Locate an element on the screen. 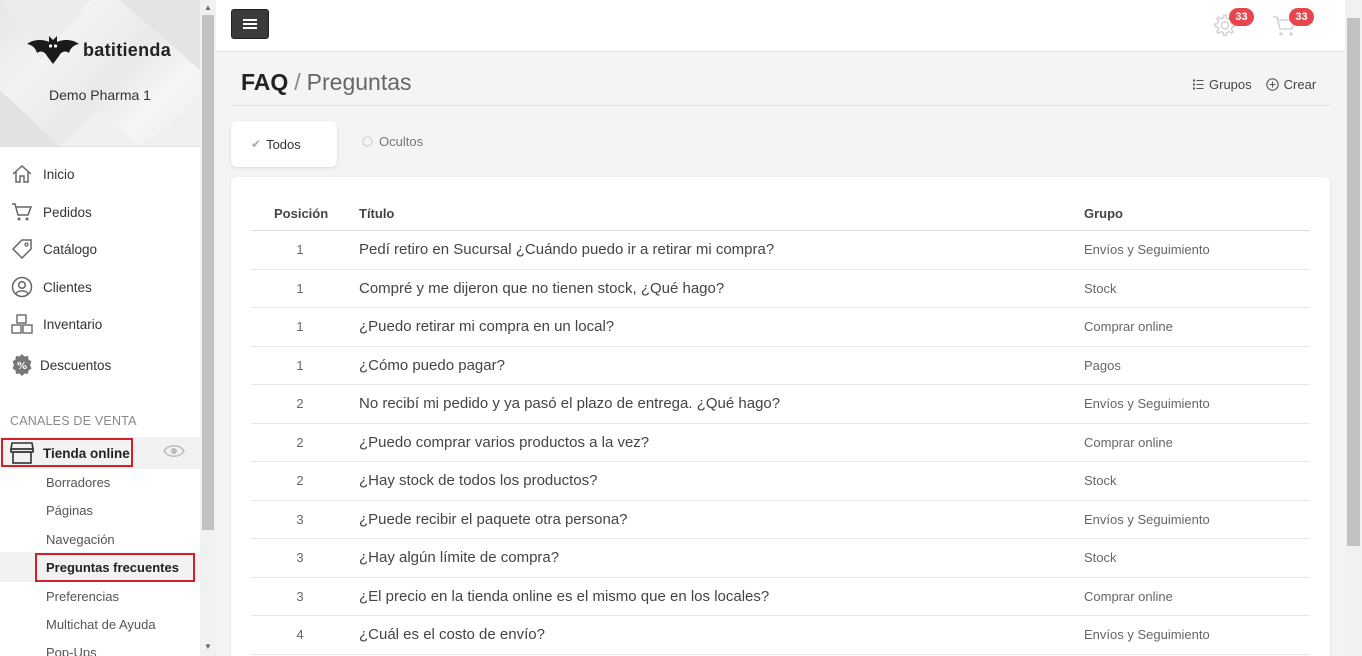 The image size is (1362, 656). list-icon is located at coordinates (1198, 84).